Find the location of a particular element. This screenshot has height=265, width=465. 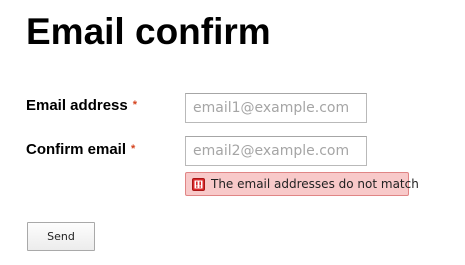

confirm-email-label: Confirm email * is located at coordinates (80, 150).